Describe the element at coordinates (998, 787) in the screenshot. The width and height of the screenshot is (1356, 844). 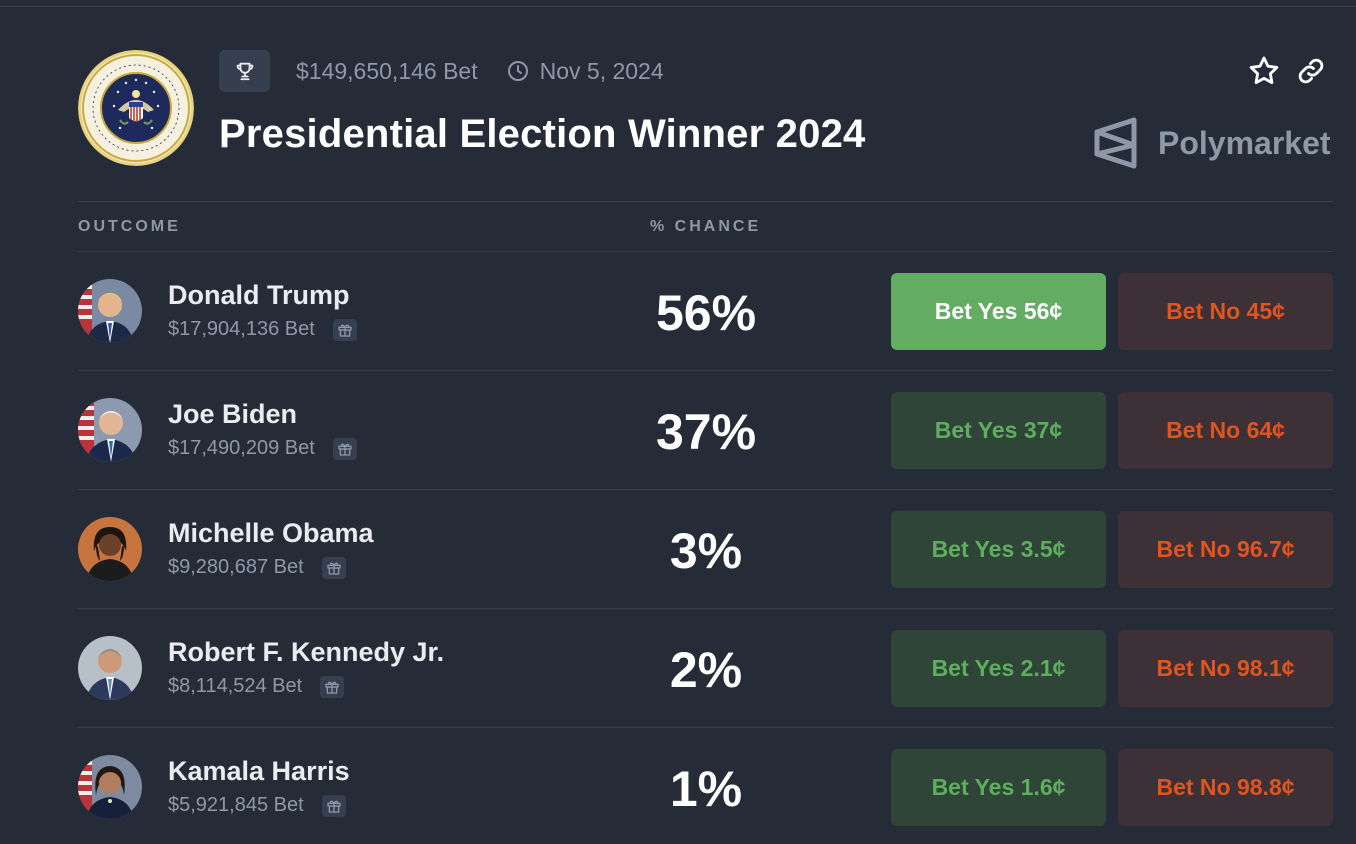
I see `bet-yes-button: Bet Yes 1.6¢` at that location.